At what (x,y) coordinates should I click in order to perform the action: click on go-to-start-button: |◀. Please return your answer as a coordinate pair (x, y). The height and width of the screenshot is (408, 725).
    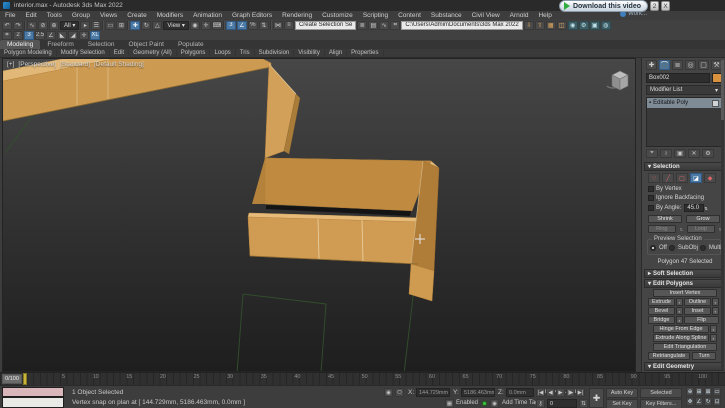
    Looking at the image, I should click on (540, 392).